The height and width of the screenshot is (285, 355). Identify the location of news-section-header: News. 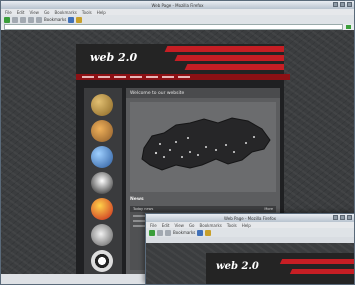
(203, 199).